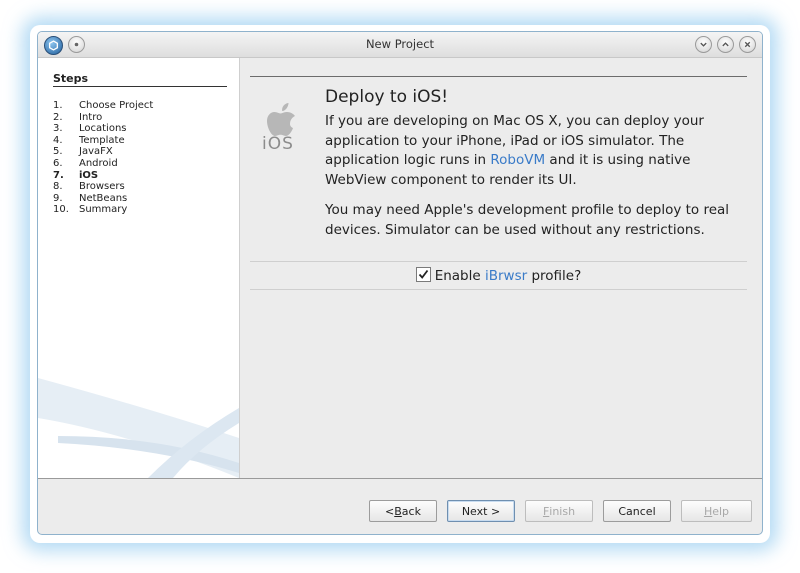 The width and height of the screenshot is (800, 573). I want to click on title-bar: New Project, so click(400, 45).